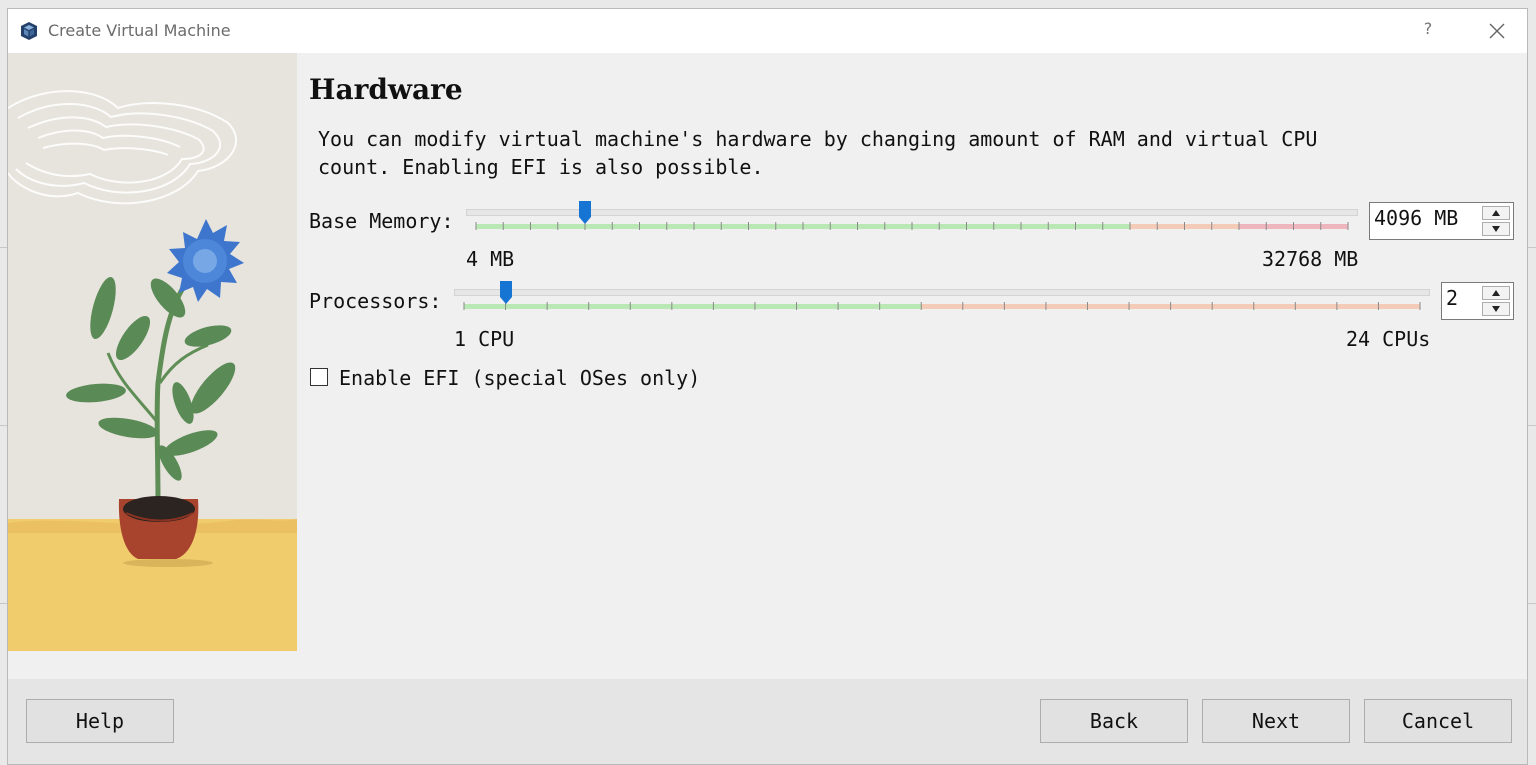 The width and height of the screenshot is (1536, 765). Describe the element at coordinates (484, 339) in the screenshot. I see `processors-min-label: 1 CPU` at that location.